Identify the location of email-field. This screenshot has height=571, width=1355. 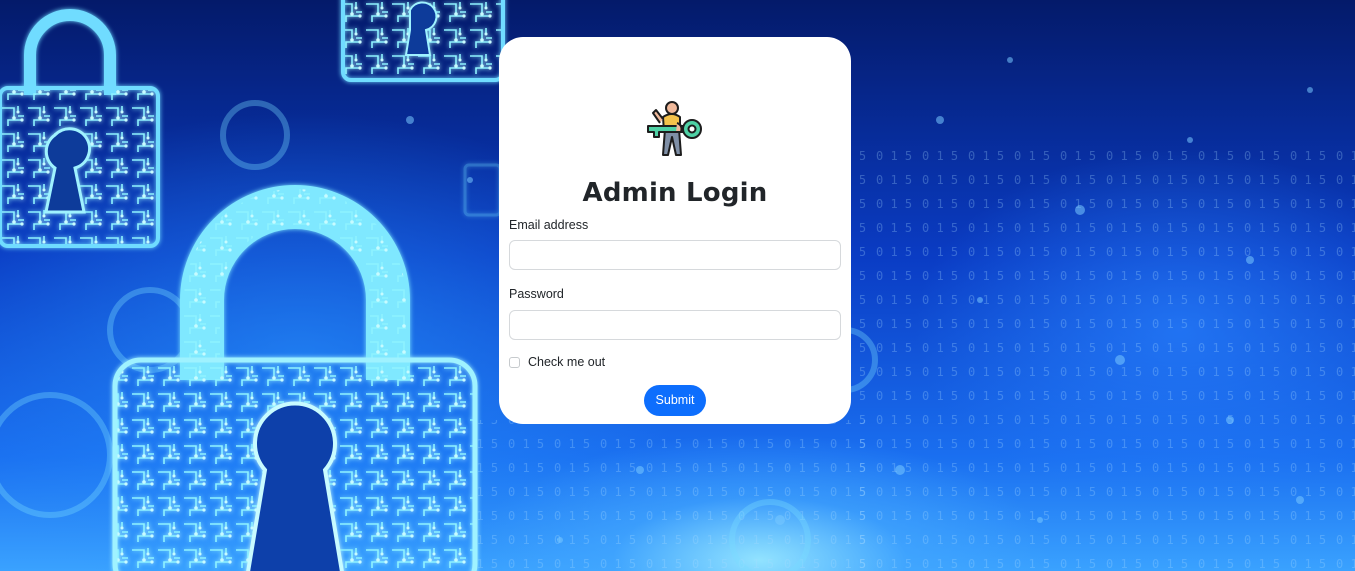
(675, 255).